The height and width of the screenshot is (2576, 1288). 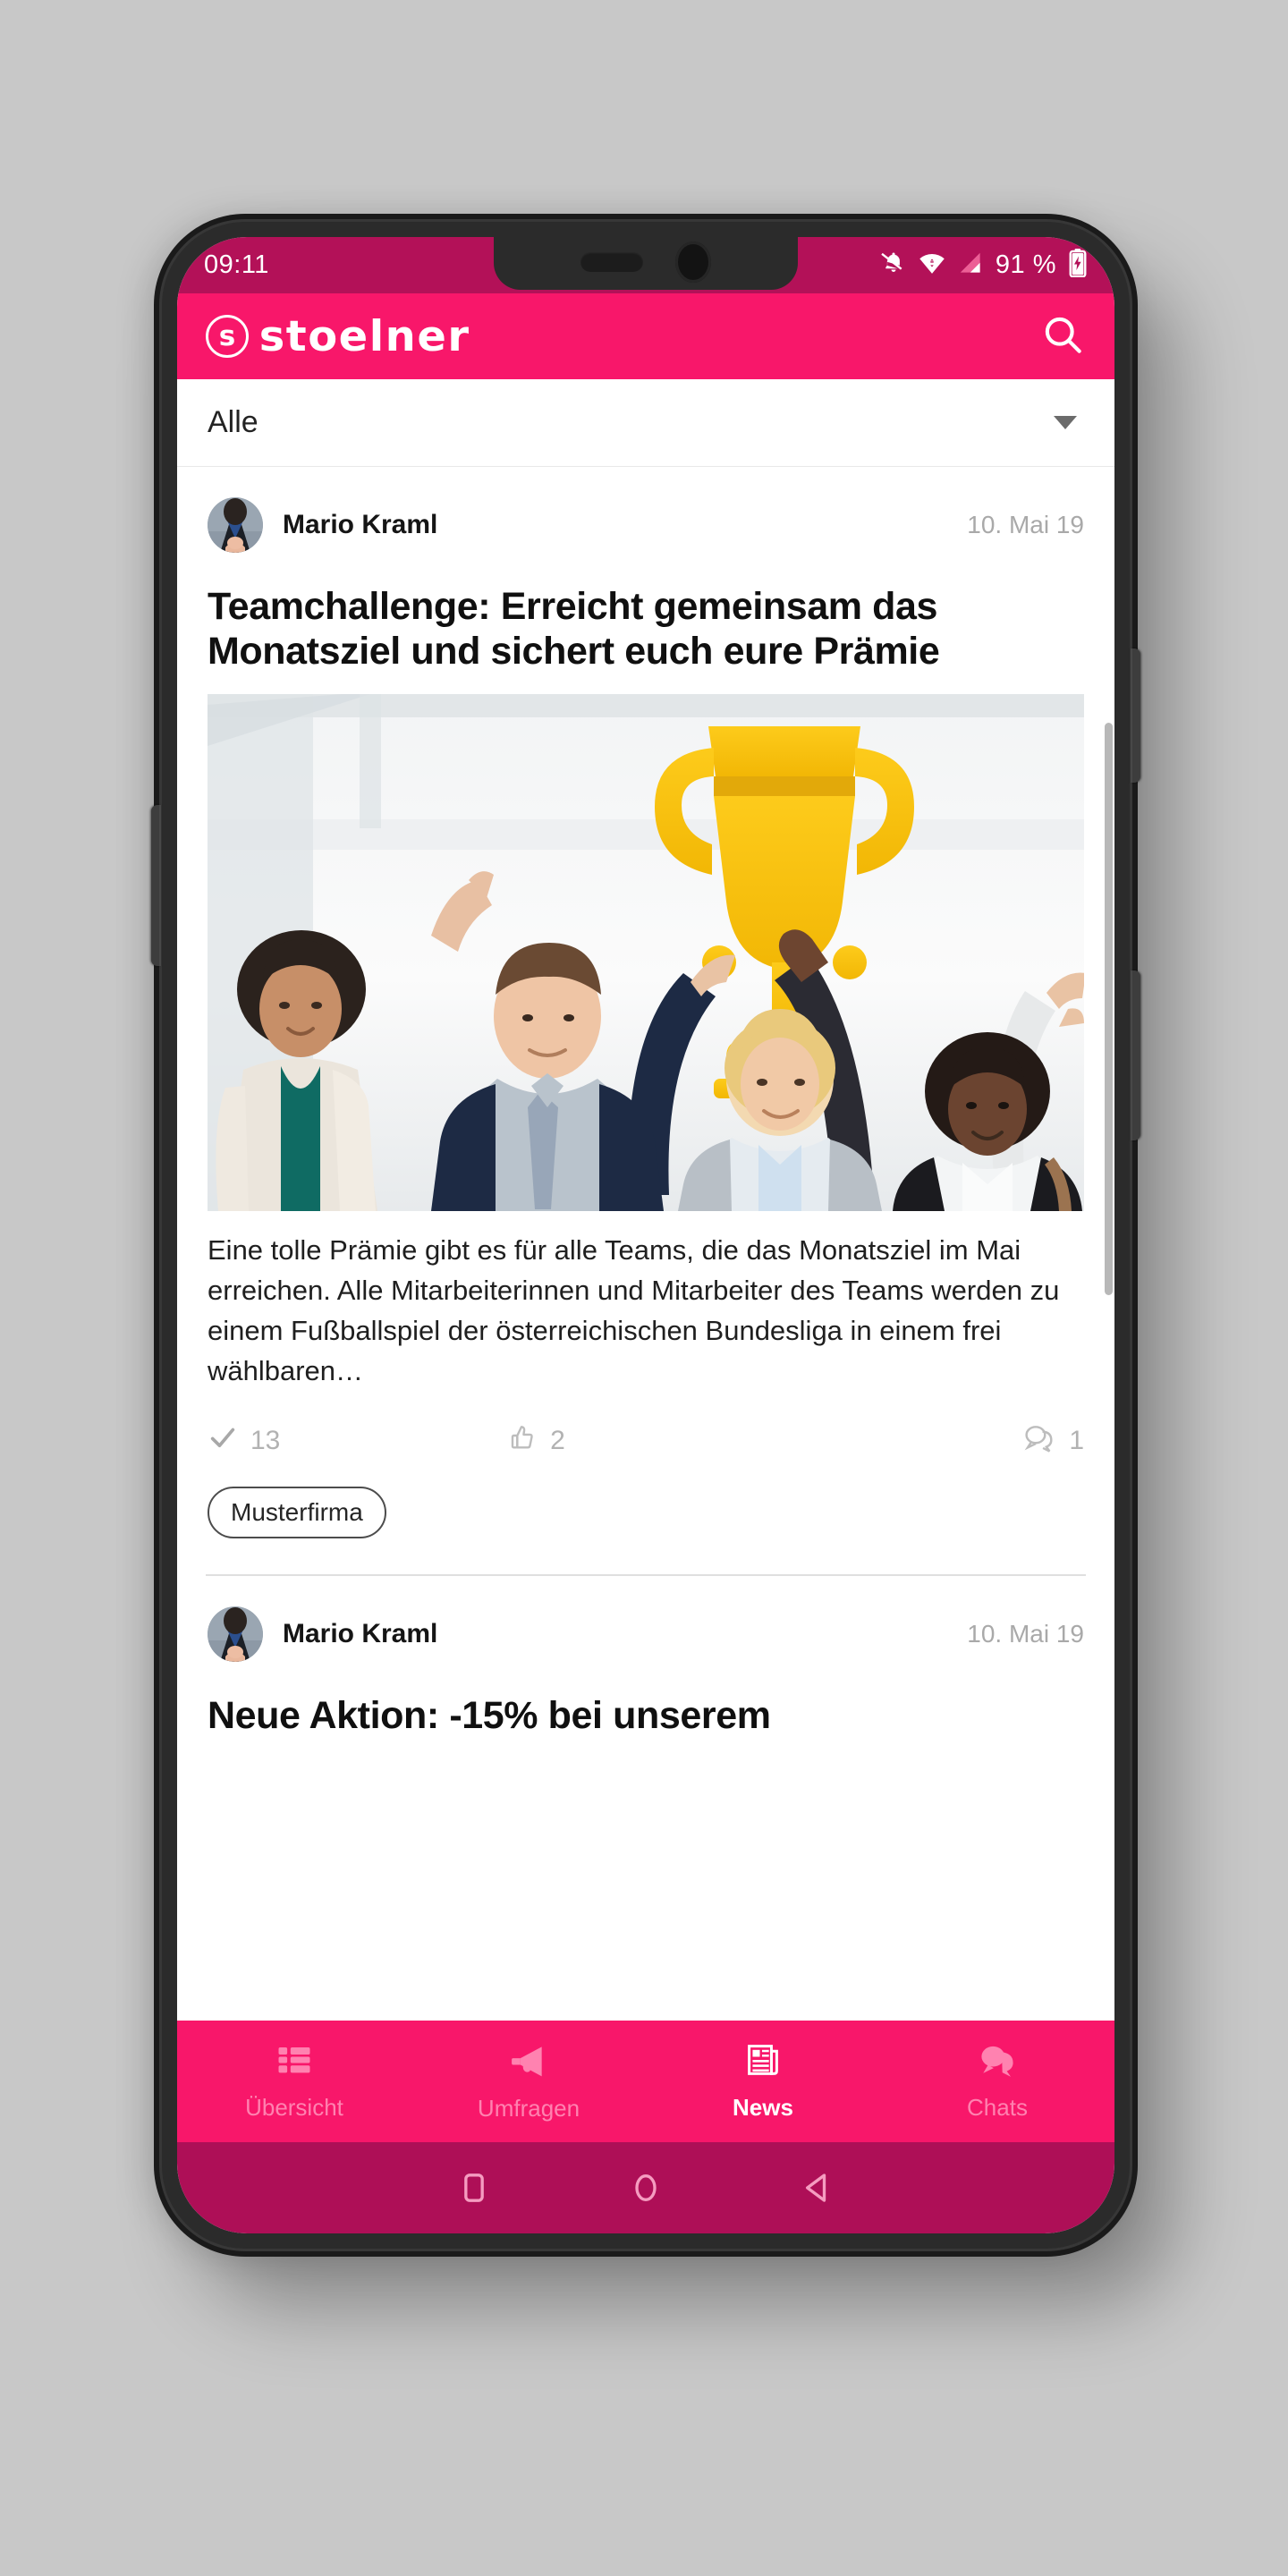 What do you see at coordinates (763, 2062) in the screenshot?
I see `newspaper-icon` at bounding box center [763, 2062].